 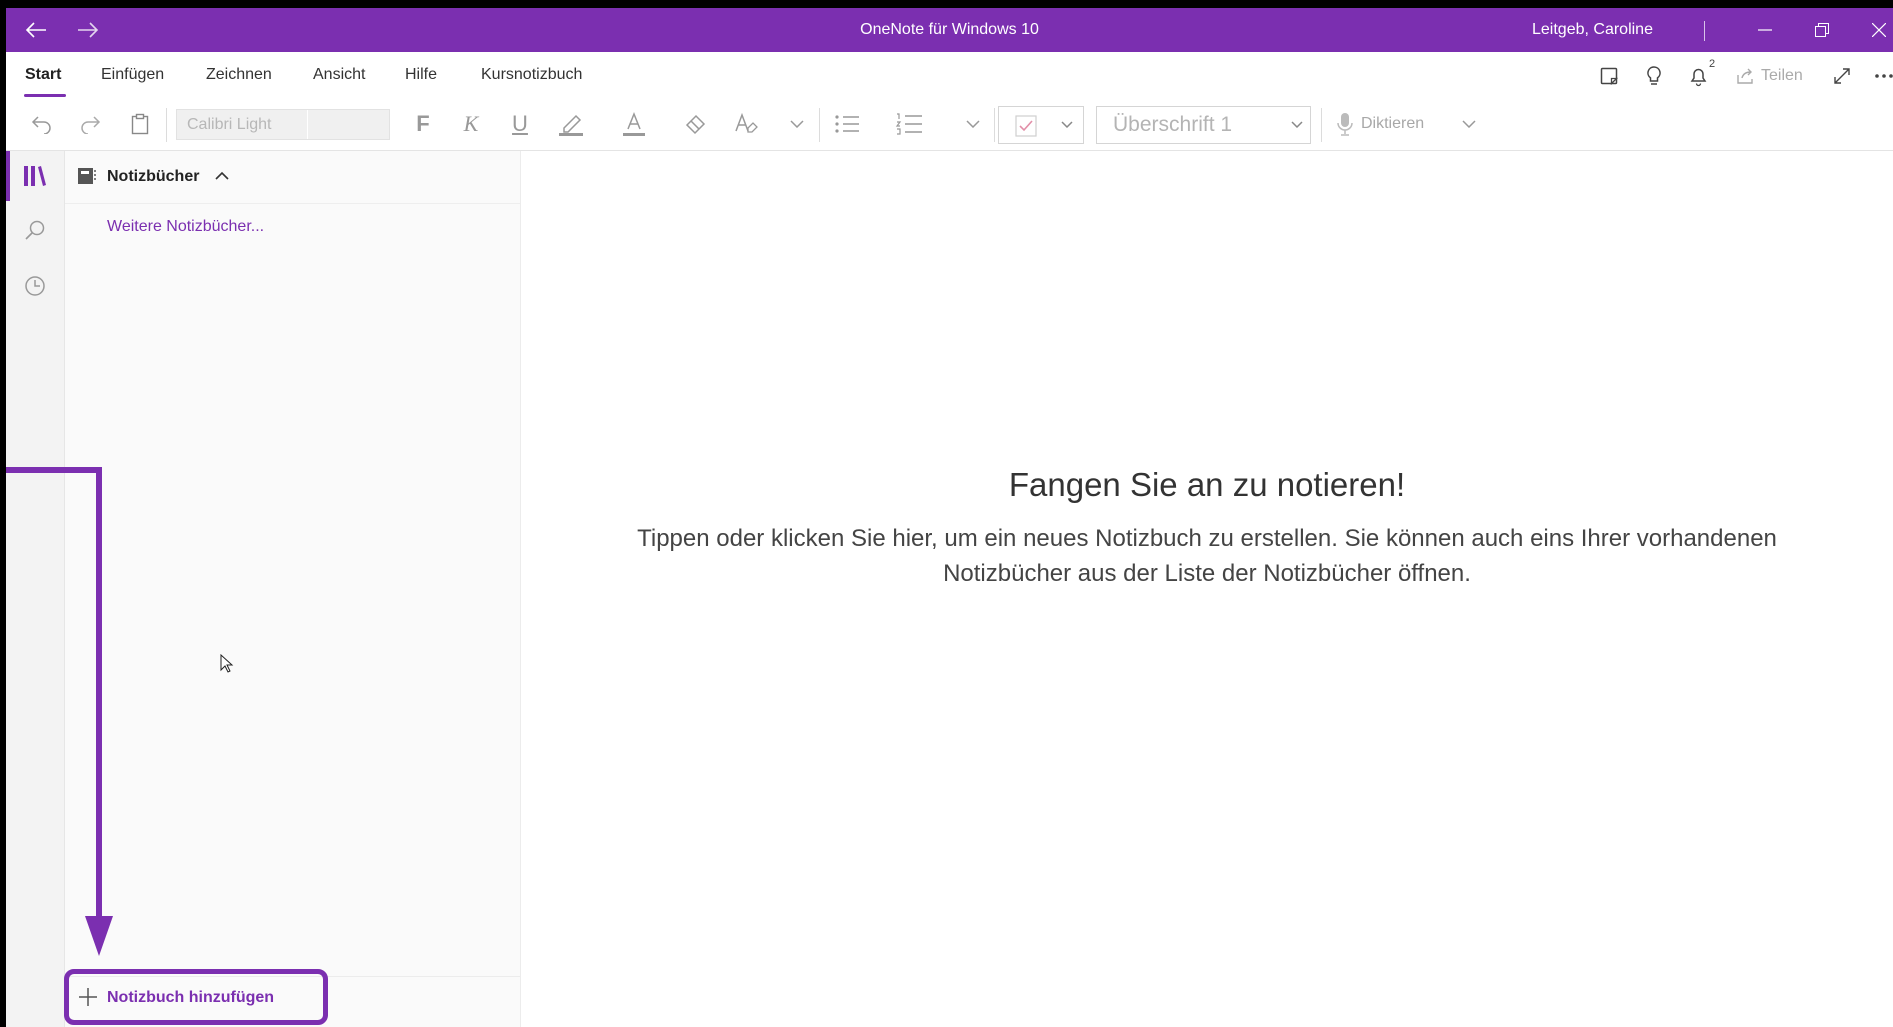 I want to click on notebook-panel-header: Notizbücher, so click(x=292, y=177).